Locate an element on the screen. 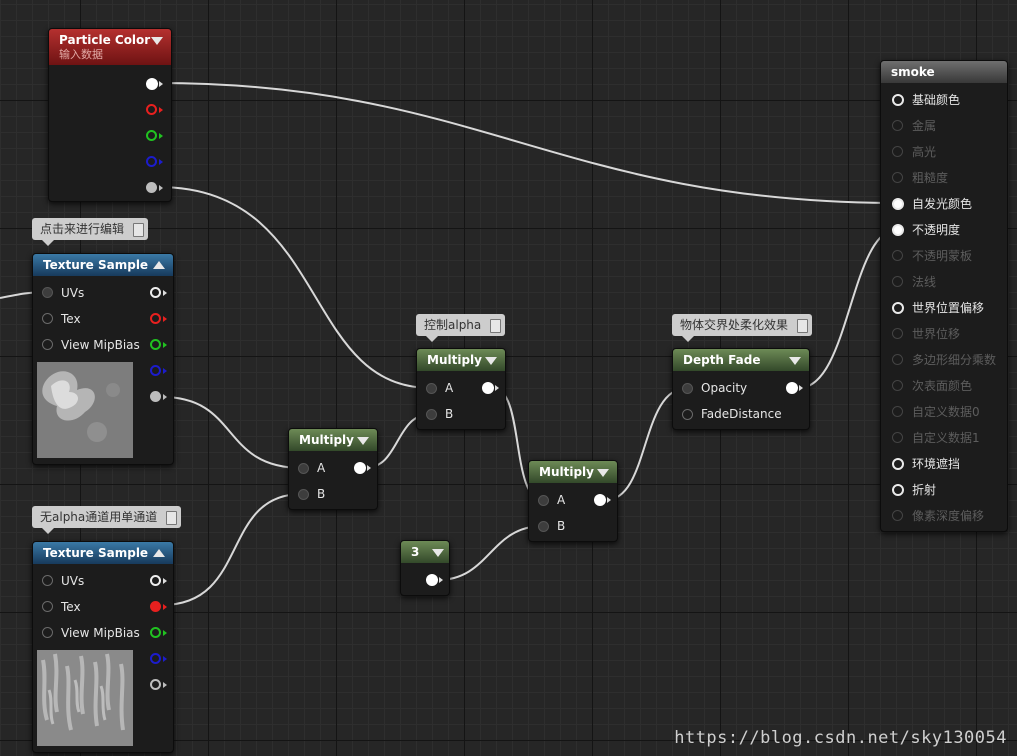 This screenshot has height=756, width=1017. comment-bubble: 物体交界处柔化效果 is located at coordinates (742, 328).